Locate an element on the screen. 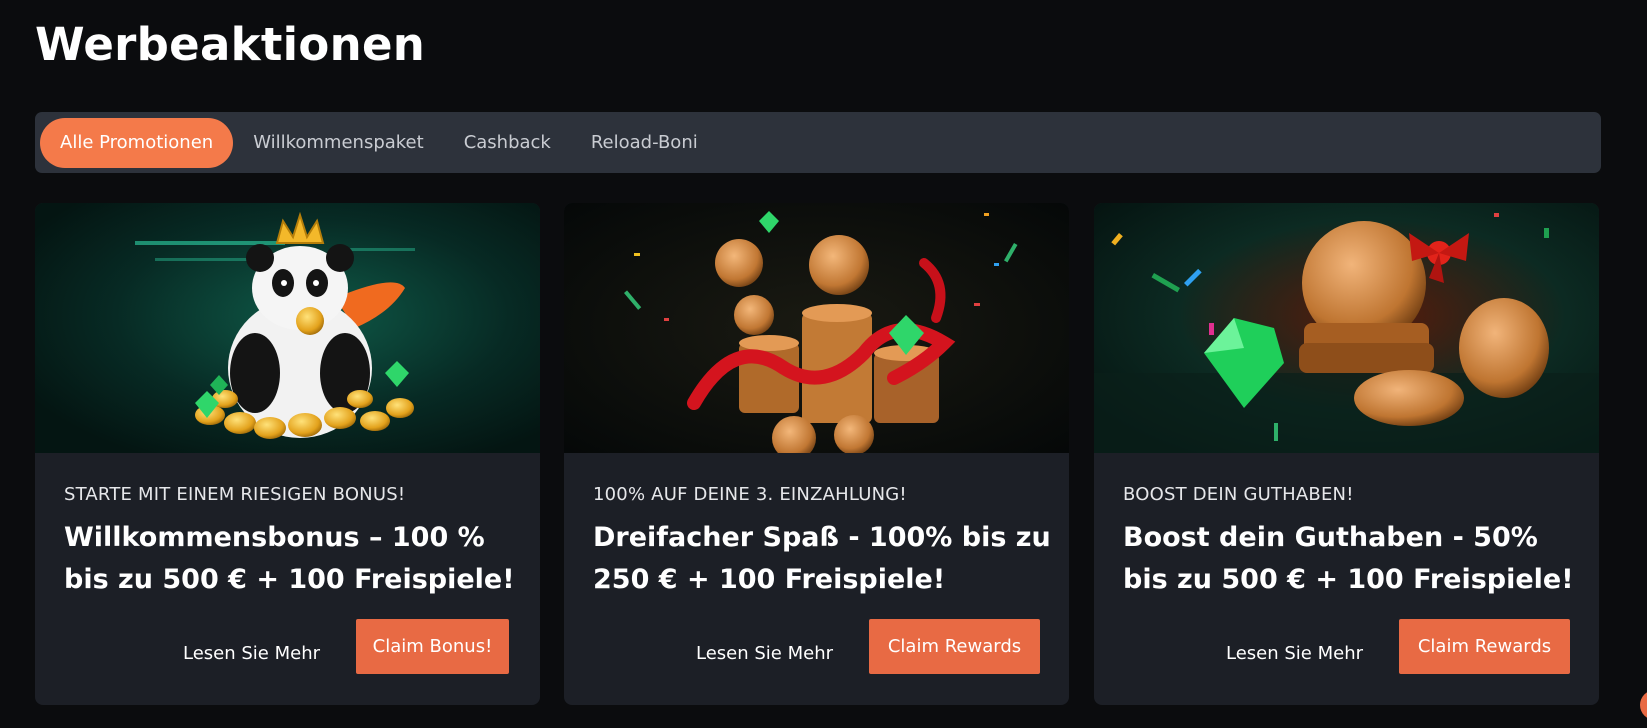 The image size is (1647, 728). page-title: Werbeaktionen is located at coordinates (230, 44).